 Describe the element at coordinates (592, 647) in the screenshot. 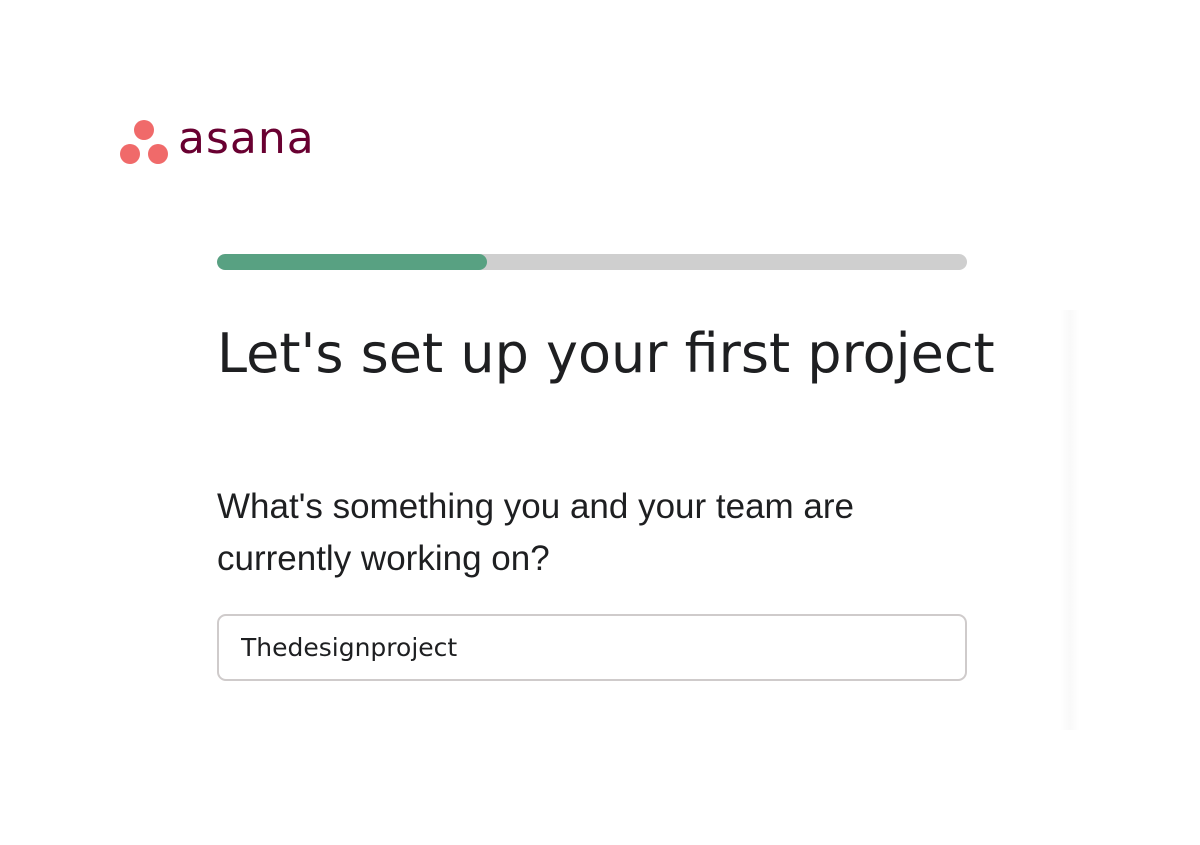

I see `project-name-input` at that location.